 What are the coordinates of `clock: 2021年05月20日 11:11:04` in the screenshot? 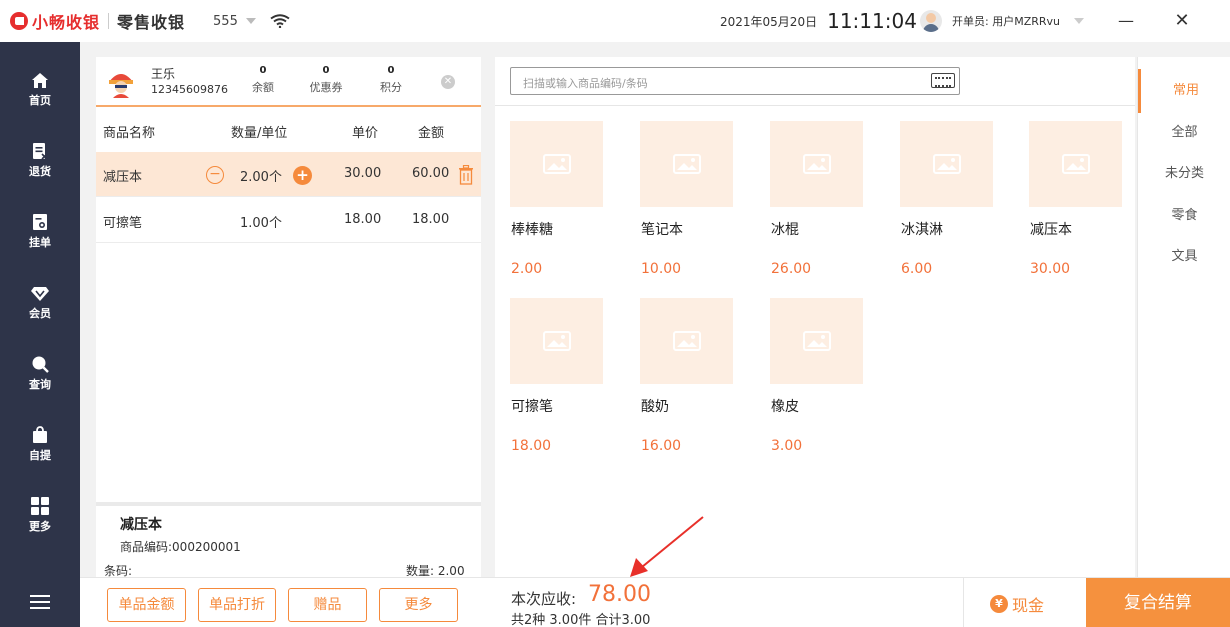 It's located at (818, 21).